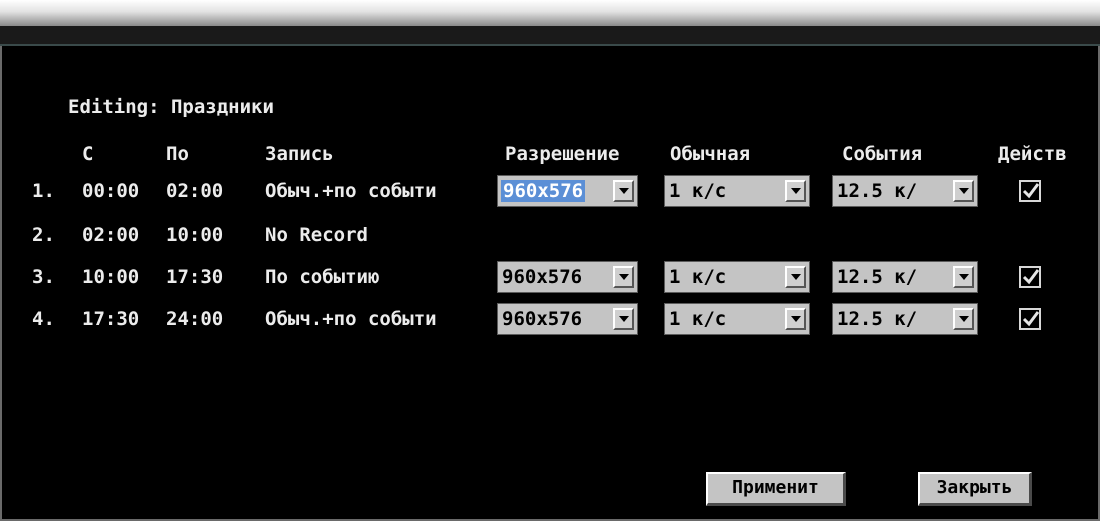  I want to click on row-end-time: 10:00, so click(194, 235).